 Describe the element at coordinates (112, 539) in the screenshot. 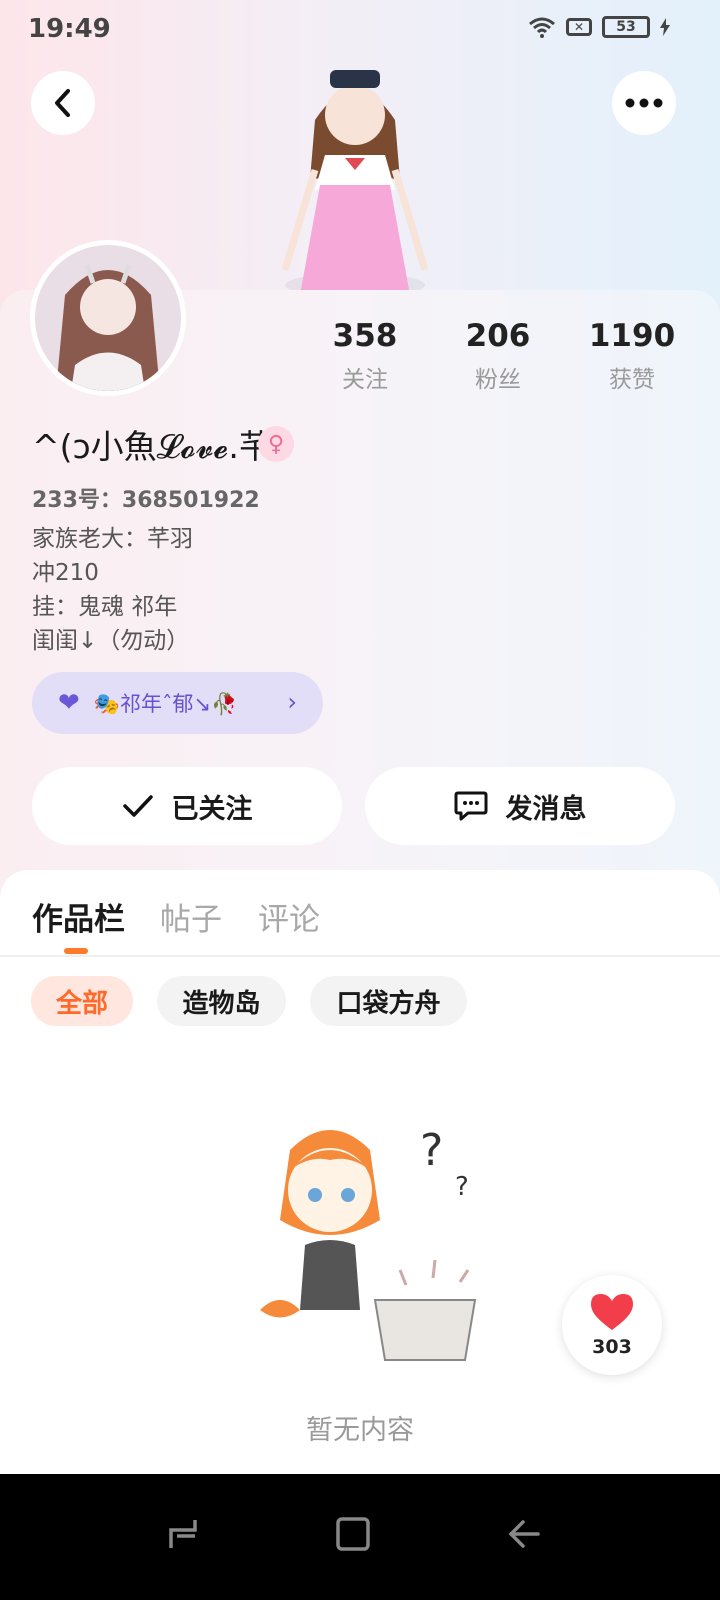

I see `bio-line: 家族老大：芊羽` at that location.